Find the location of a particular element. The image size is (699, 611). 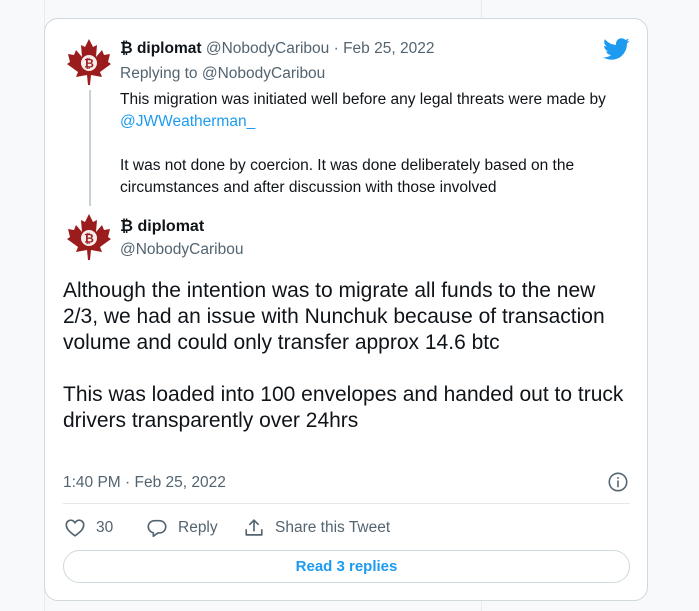

tweet-timestamp: 1:40 PM · Feb 25, 2022 is located at coordinates (144, 483).